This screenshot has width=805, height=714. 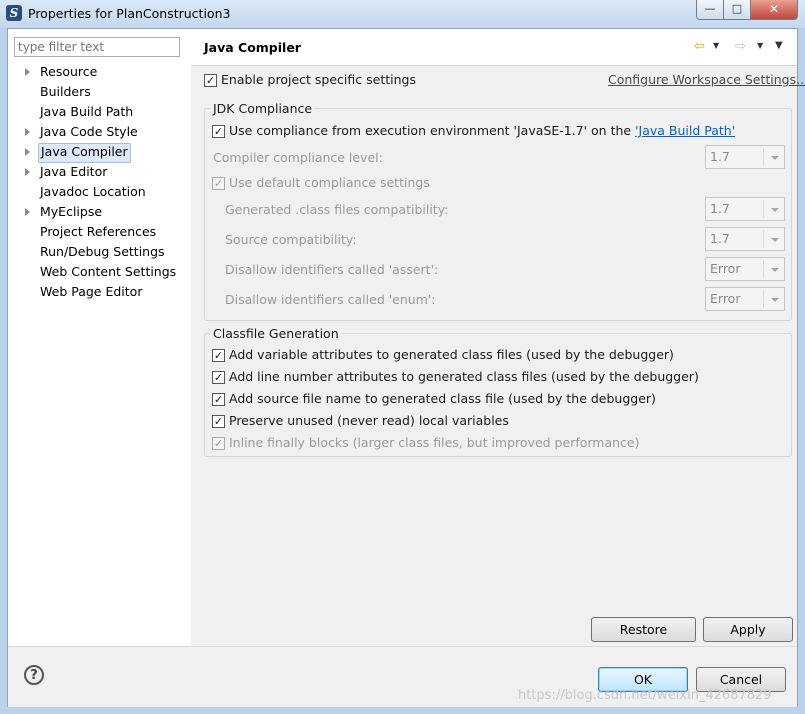 What do you see at coordinates (745, 299) in the screenshot?
I see `disallow-enum-select: Error` at bounding box center [745, 299].